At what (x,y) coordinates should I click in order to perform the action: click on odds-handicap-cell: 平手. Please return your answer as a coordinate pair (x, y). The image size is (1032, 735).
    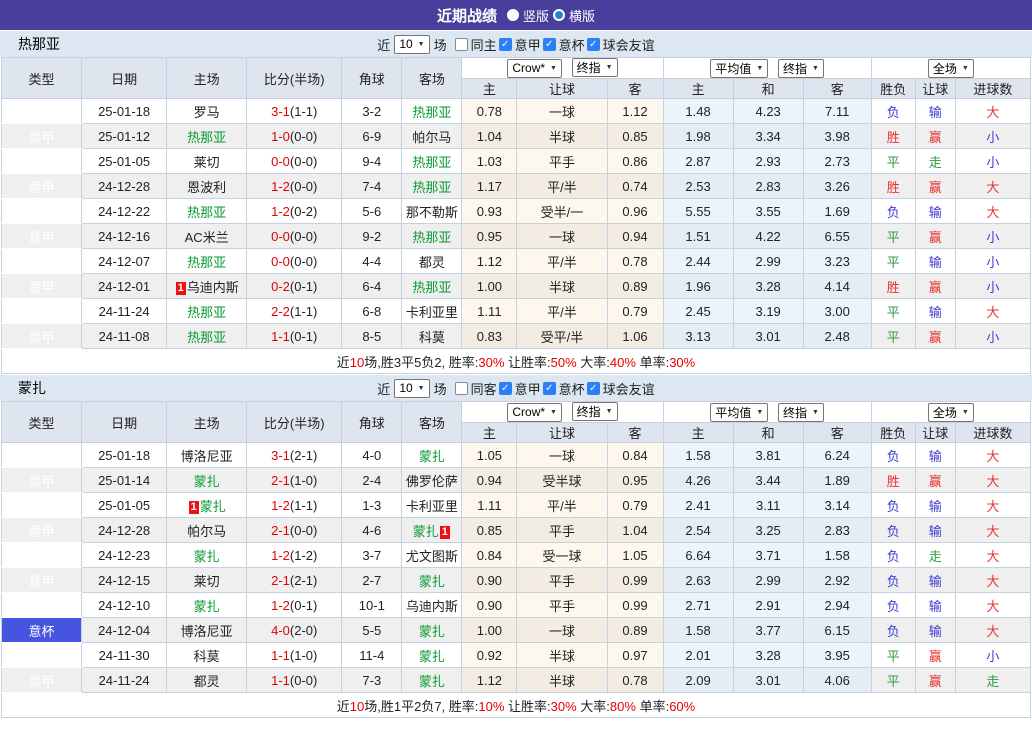
    Looking at the image, I should click on (562, 530).